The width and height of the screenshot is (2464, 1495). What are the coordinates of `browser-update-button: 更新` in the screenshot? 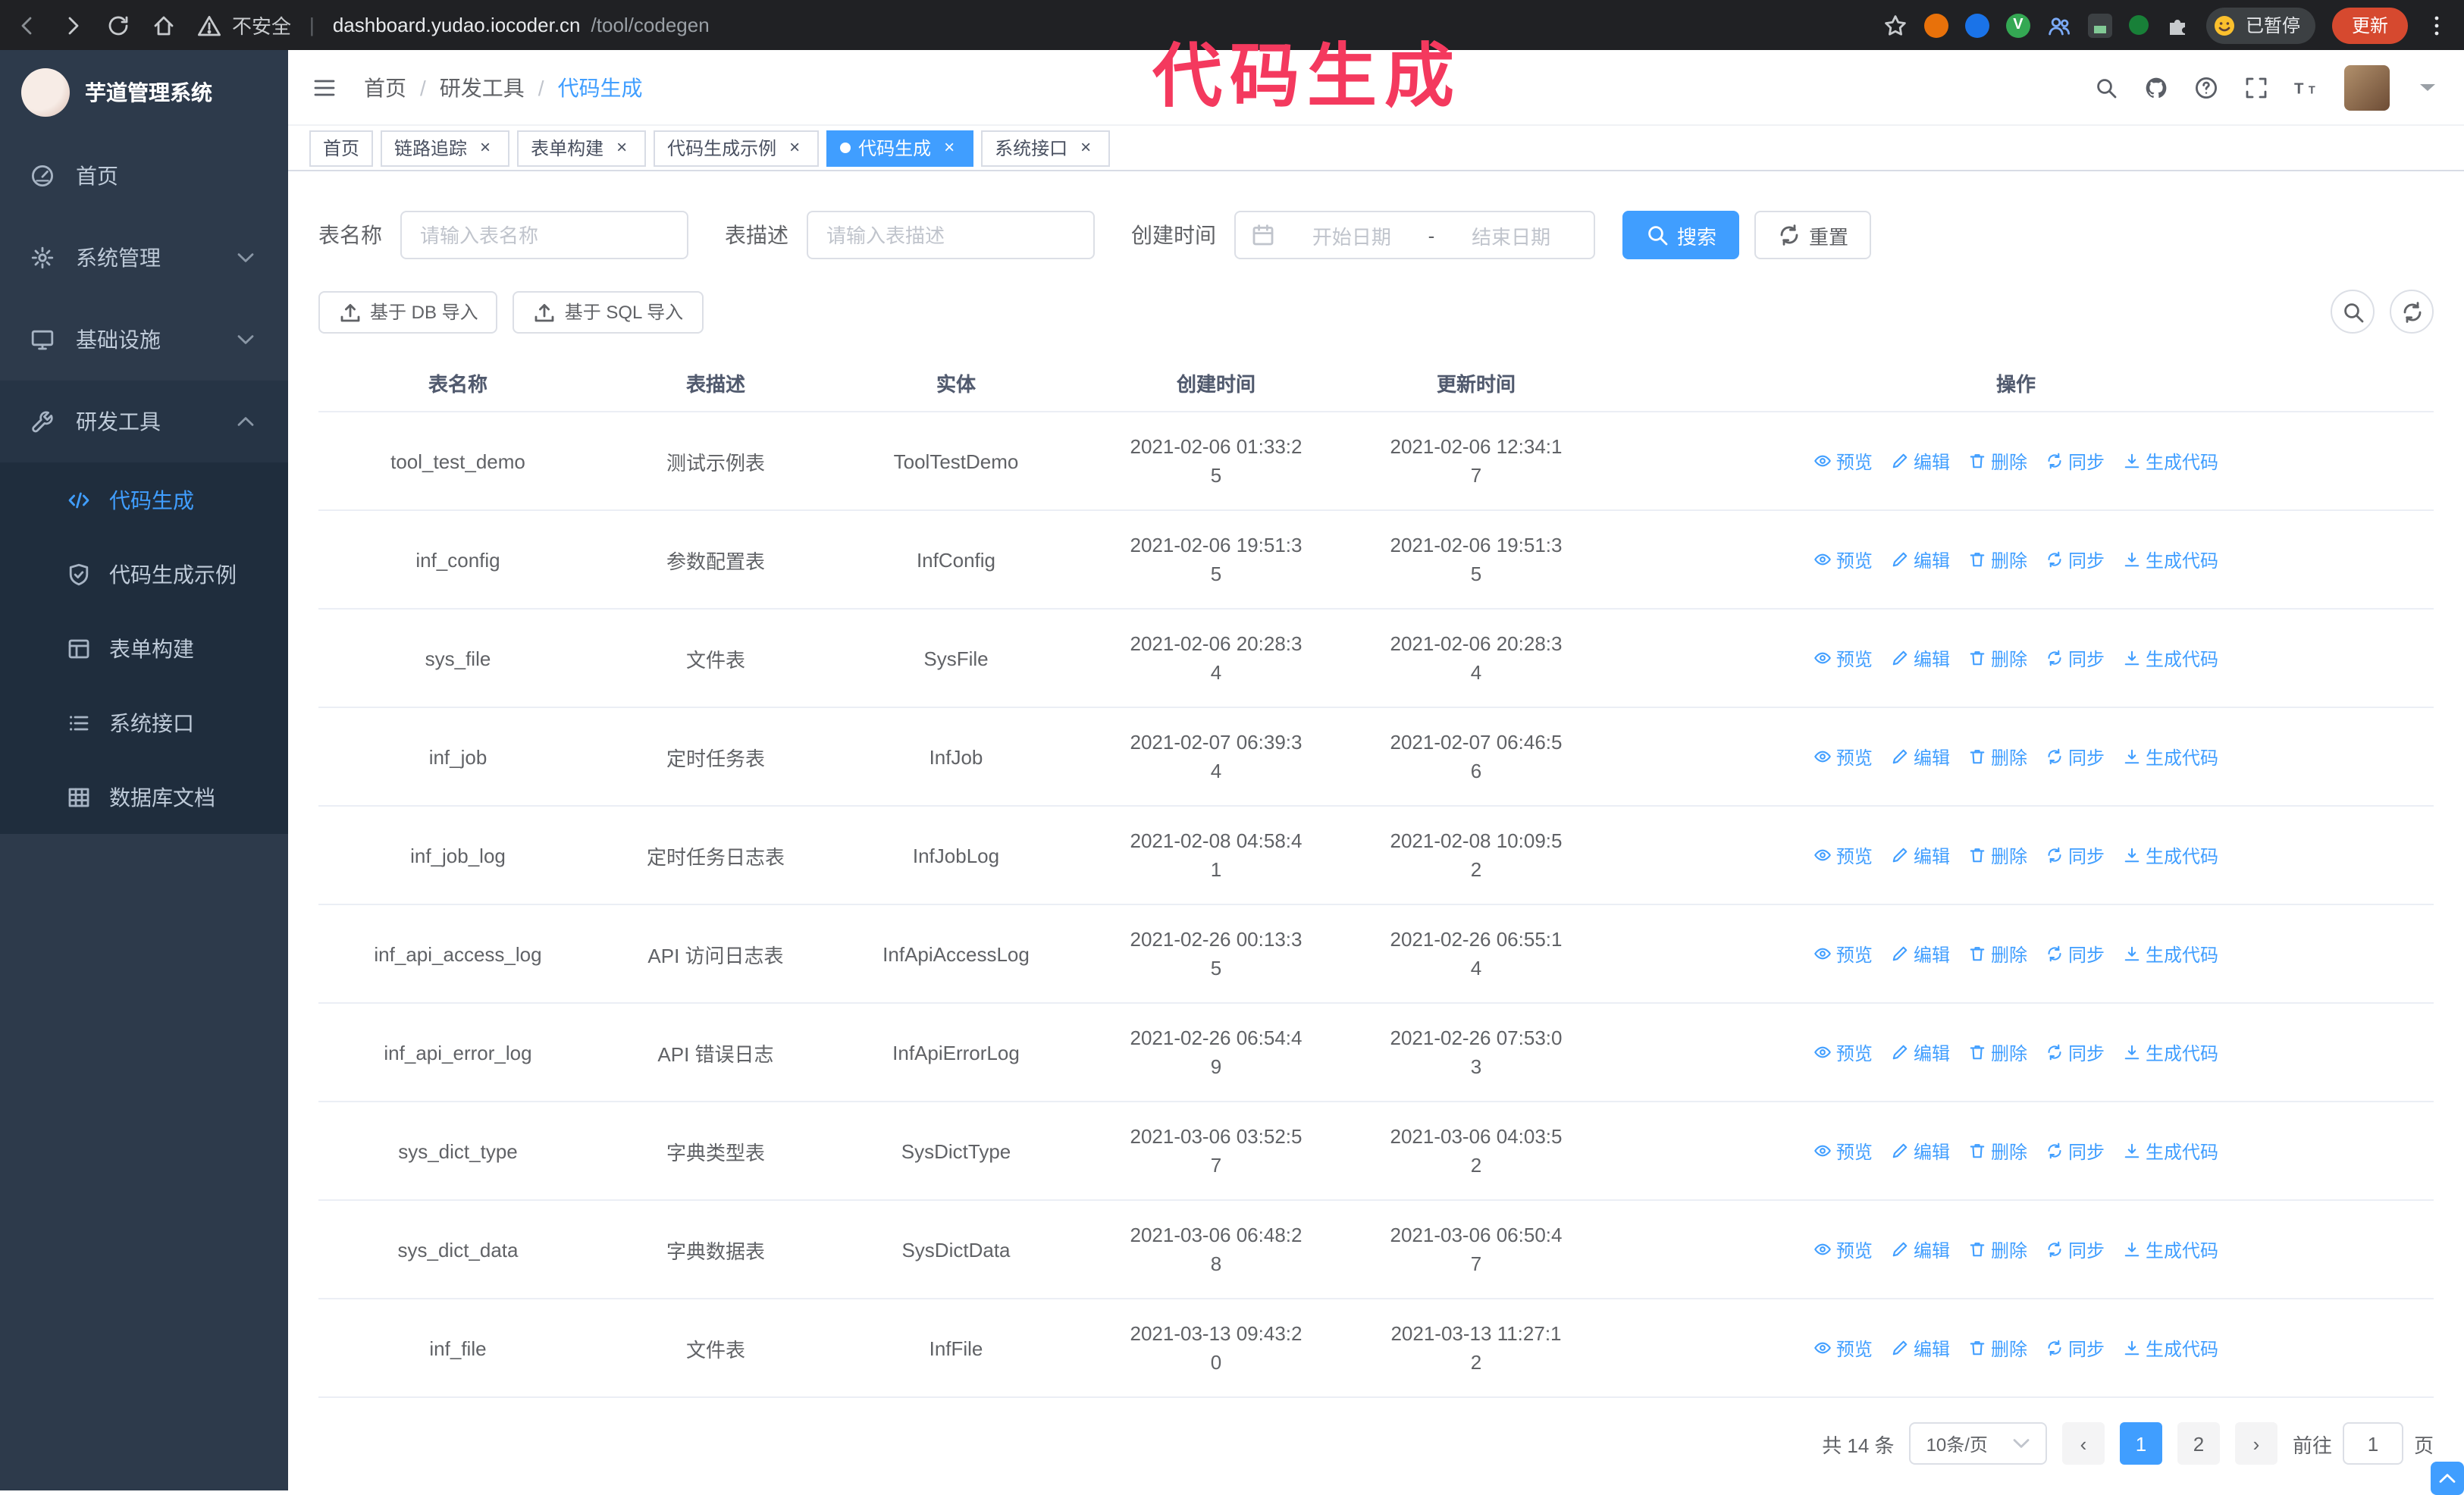 It's located at (2370, 25).